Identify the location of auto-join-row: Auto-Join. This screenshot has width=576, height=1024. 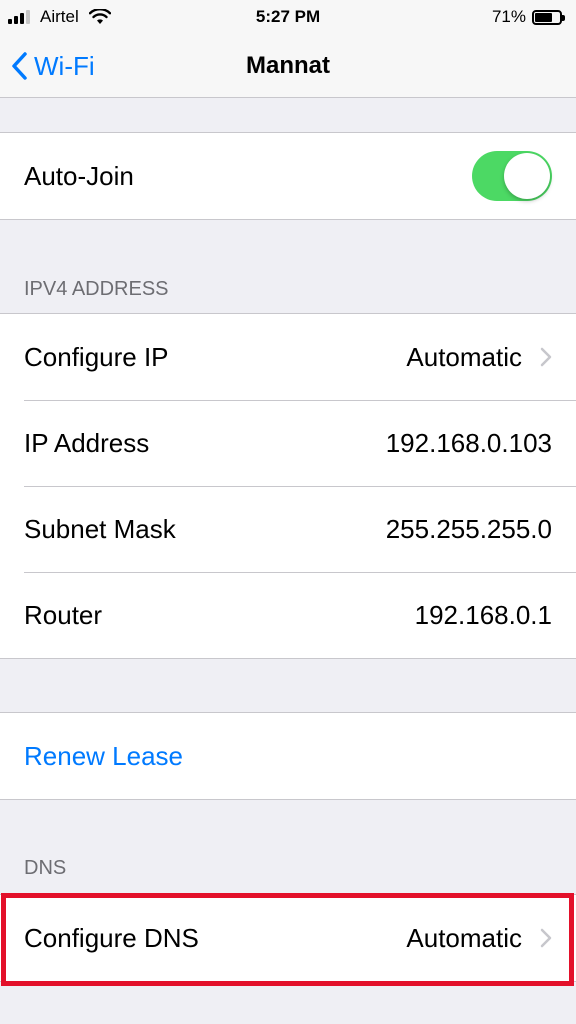
(288, 176).